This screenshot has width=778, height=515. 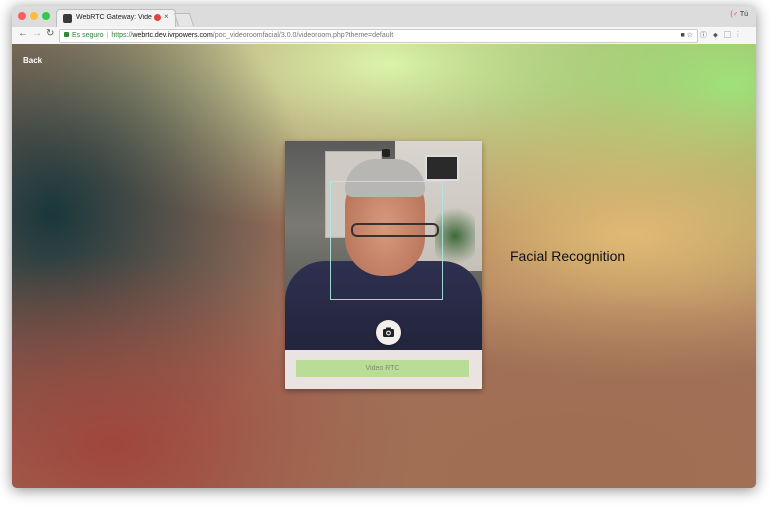 I want to click on tab-title: WebRTC Gateway: Video Ro, so click(x=114, y=17).